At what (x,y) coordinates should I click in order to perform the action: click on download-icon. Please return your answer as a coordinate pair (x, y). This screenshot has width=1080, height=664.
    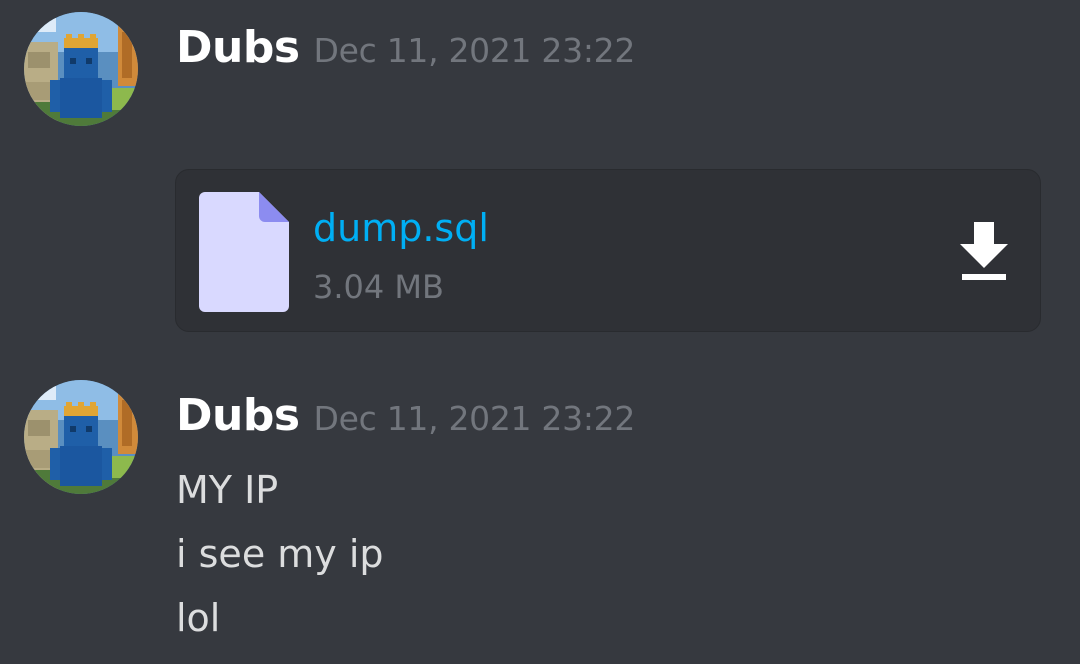
    Looking at the image, I should click on (984, 252).